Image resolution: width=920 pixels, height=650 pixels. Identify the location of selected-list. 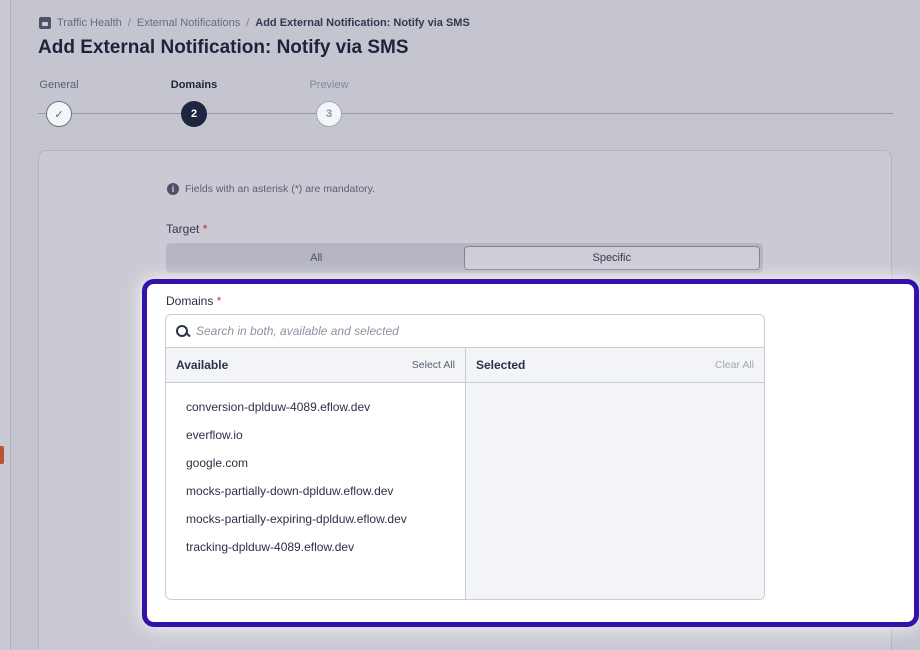
(615, 388).